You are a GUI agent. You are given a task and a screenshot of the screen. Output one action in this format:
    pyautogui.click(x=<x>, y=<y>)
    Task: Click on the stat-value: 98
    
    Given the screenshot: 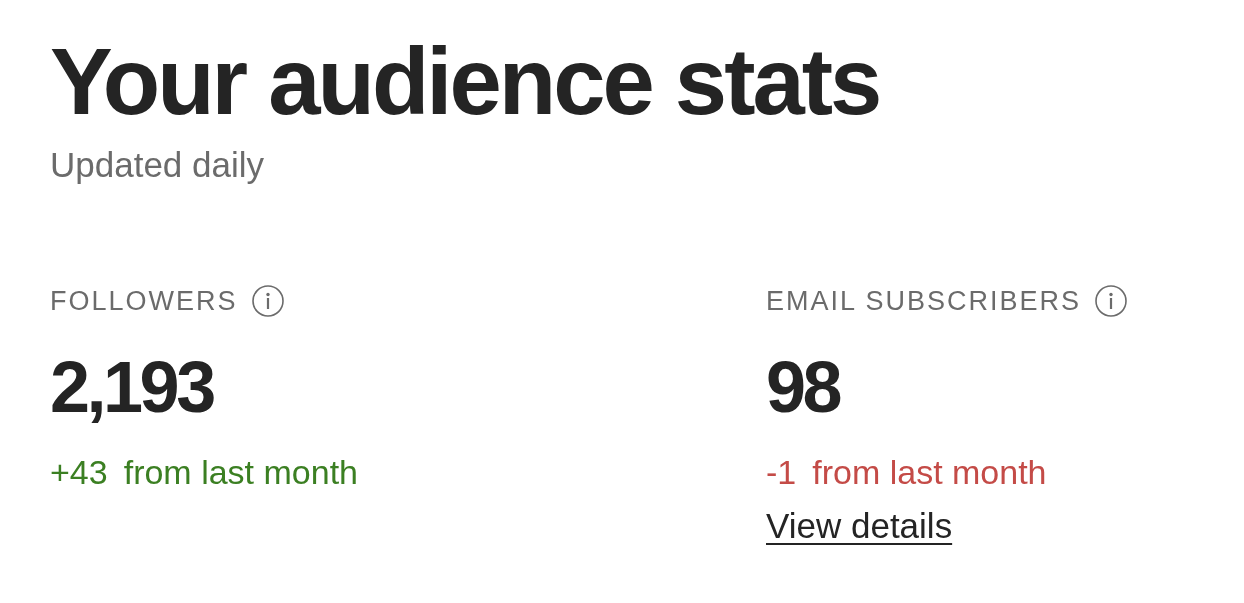 What is the action you would take?
    pyautogui.click(x=803, y=388)
    